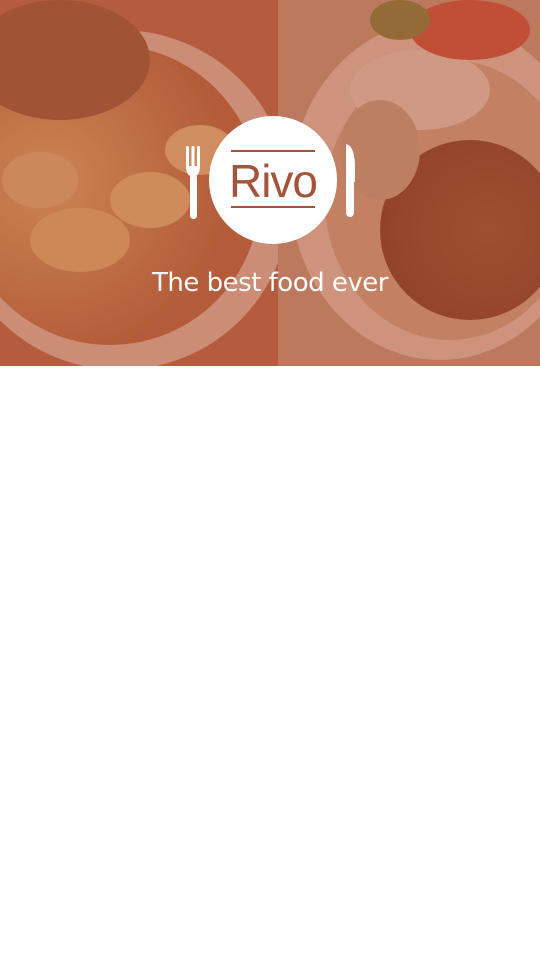 The width and height of the screenshot is (540, 960). What do you see at coordinates (350, 180) in the screenshot?
I see `knife-icon` at bounding box center [350, 180].